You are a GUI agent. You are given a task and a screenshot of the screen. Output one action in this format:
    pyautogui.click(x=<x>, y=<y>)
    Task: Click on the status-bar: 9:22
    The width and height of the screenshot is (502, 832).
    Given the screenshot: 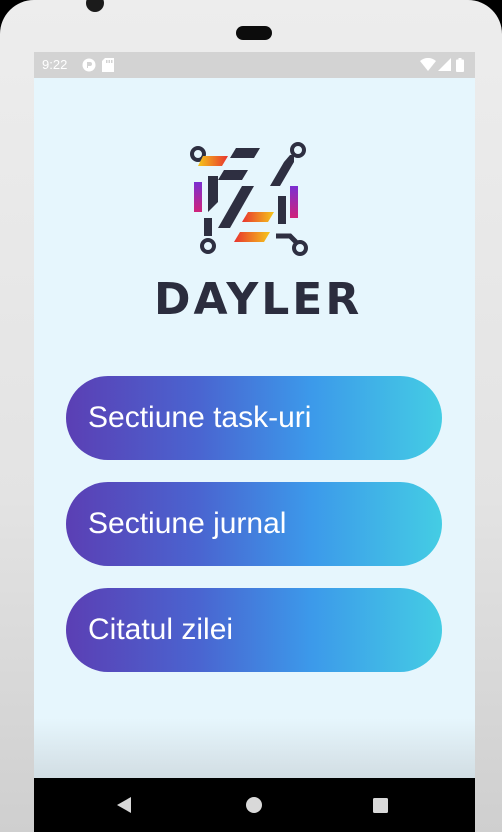 What is the action you would take?
    pyautogui.click(x=254, y=65)
    